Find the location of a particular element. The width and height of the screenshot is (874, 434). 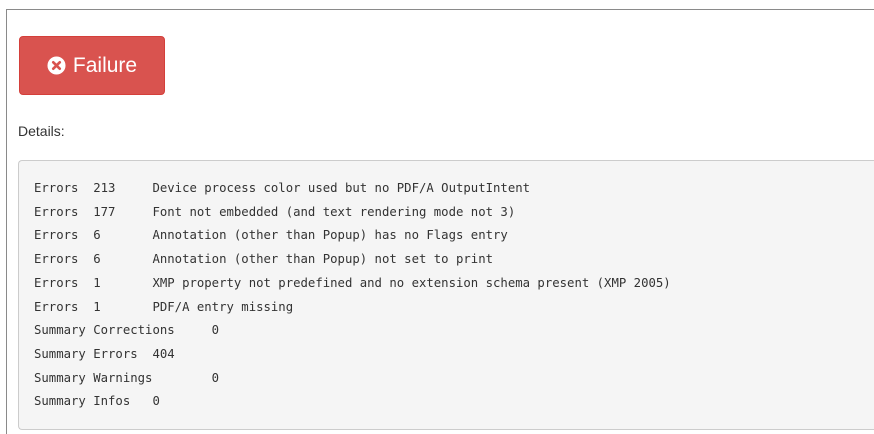

status-label: Failure is located at coordinates (105, 65).